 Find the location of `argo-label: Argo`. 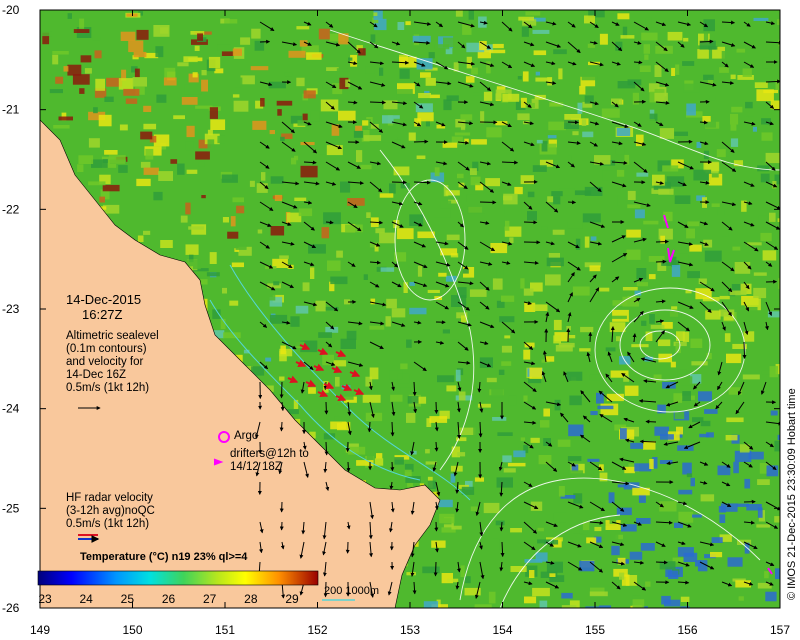

argo-label: Argo is located at coordinates (246, 436).